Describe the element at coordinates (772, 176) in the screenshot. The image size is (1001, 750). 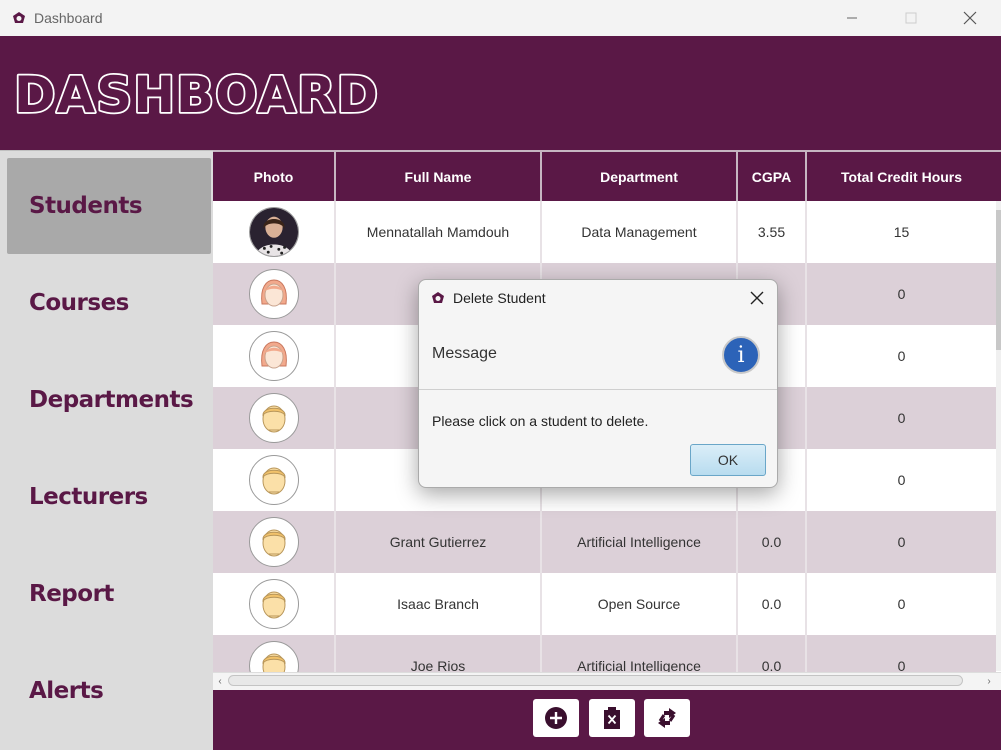
I see `column-header-cgpa: CGPA` at that location.